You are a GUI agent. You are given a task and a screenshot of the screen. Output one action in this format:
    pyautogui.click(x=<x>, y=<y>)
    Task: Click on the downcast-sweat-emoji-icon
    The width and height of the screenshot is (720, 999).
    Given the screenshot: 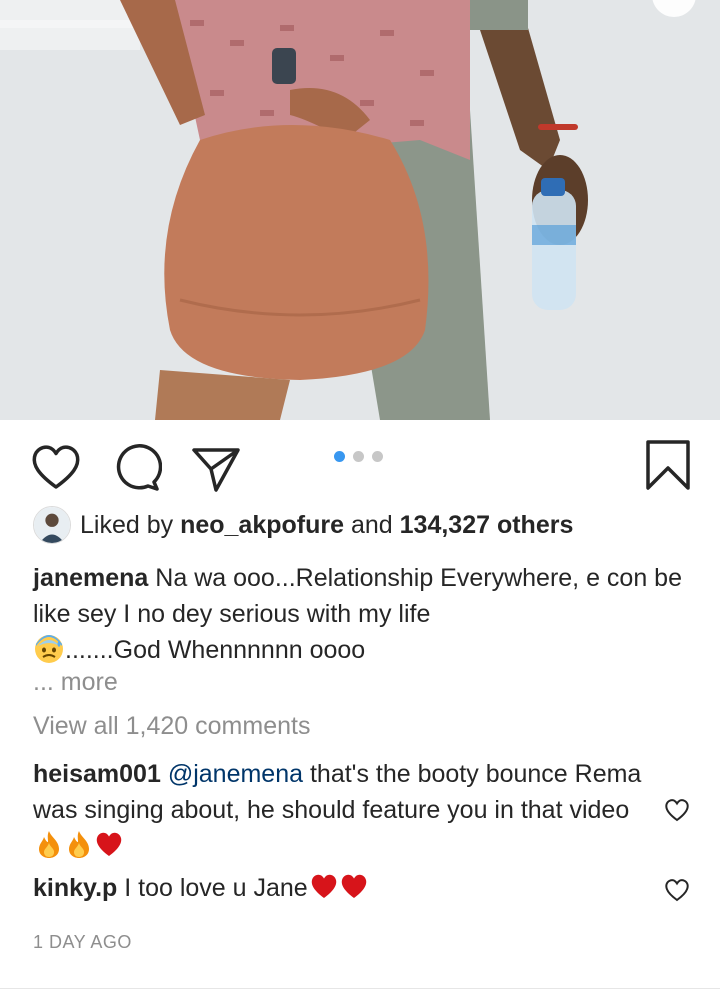 What is the action you would take?
    pyautogui.click(x=49, y=648)
    